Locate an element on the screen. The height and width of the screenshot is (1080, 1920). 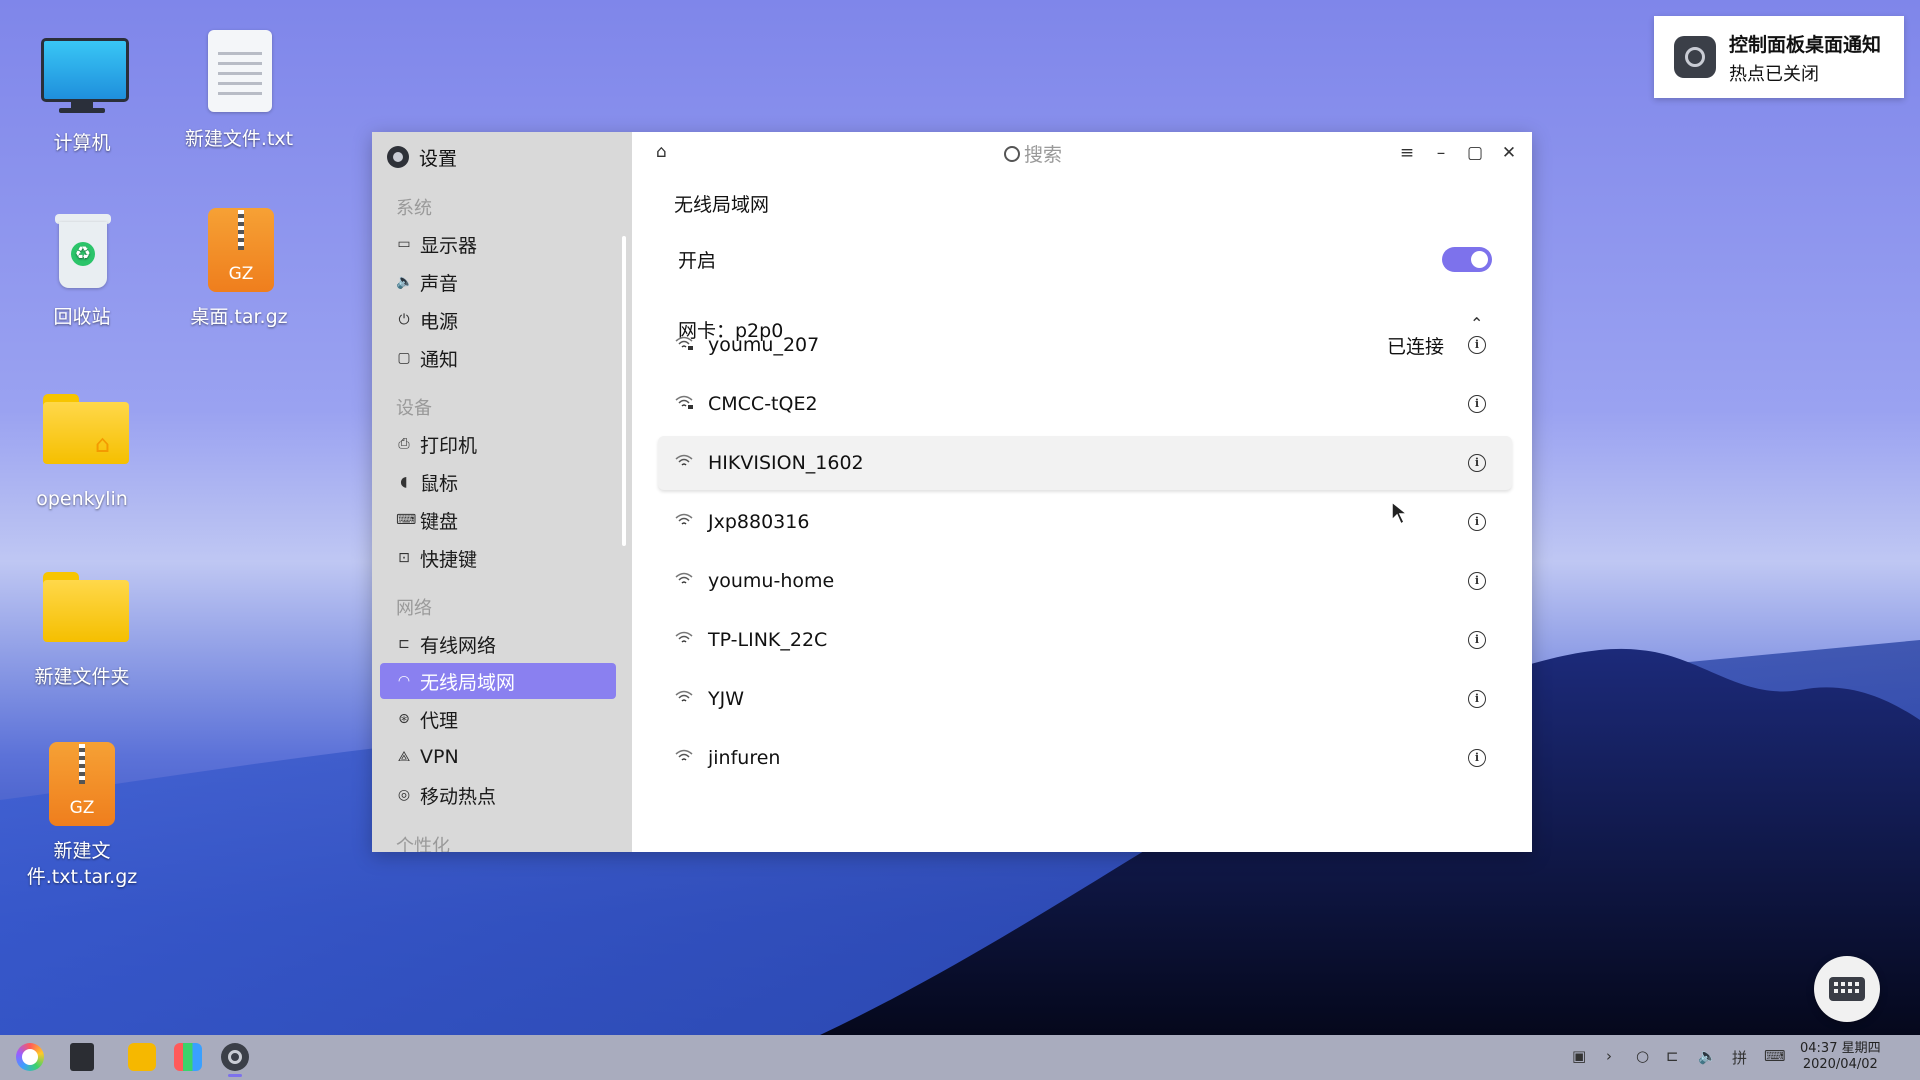
desktop-icon-label: 桌面.tar.gz is located at coordinates (239, 317).